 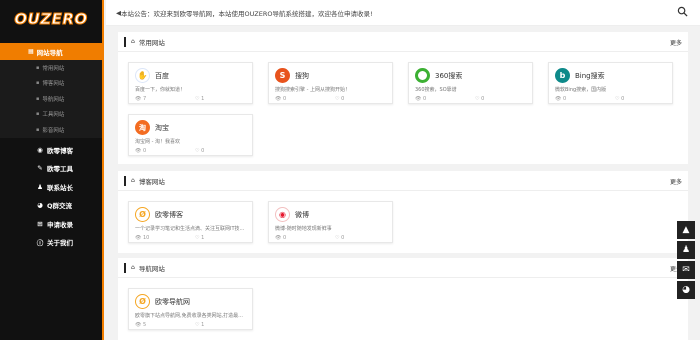 I want to click on section-header: ⌂ 导航网站 更多, so click(x=403, y=268).